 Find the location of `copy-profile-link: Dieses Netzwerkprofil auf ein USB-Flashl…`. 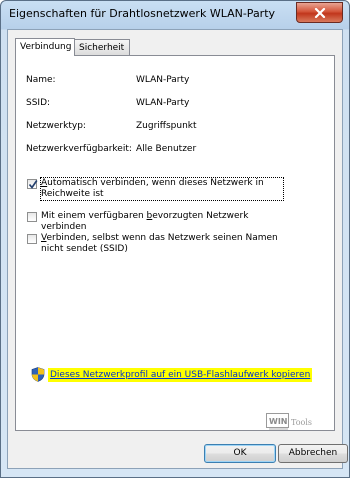

copy-profile-link: Dieses Netzwerkprofil auf ein USB-Flashl… is located at coordinates (180, 374).